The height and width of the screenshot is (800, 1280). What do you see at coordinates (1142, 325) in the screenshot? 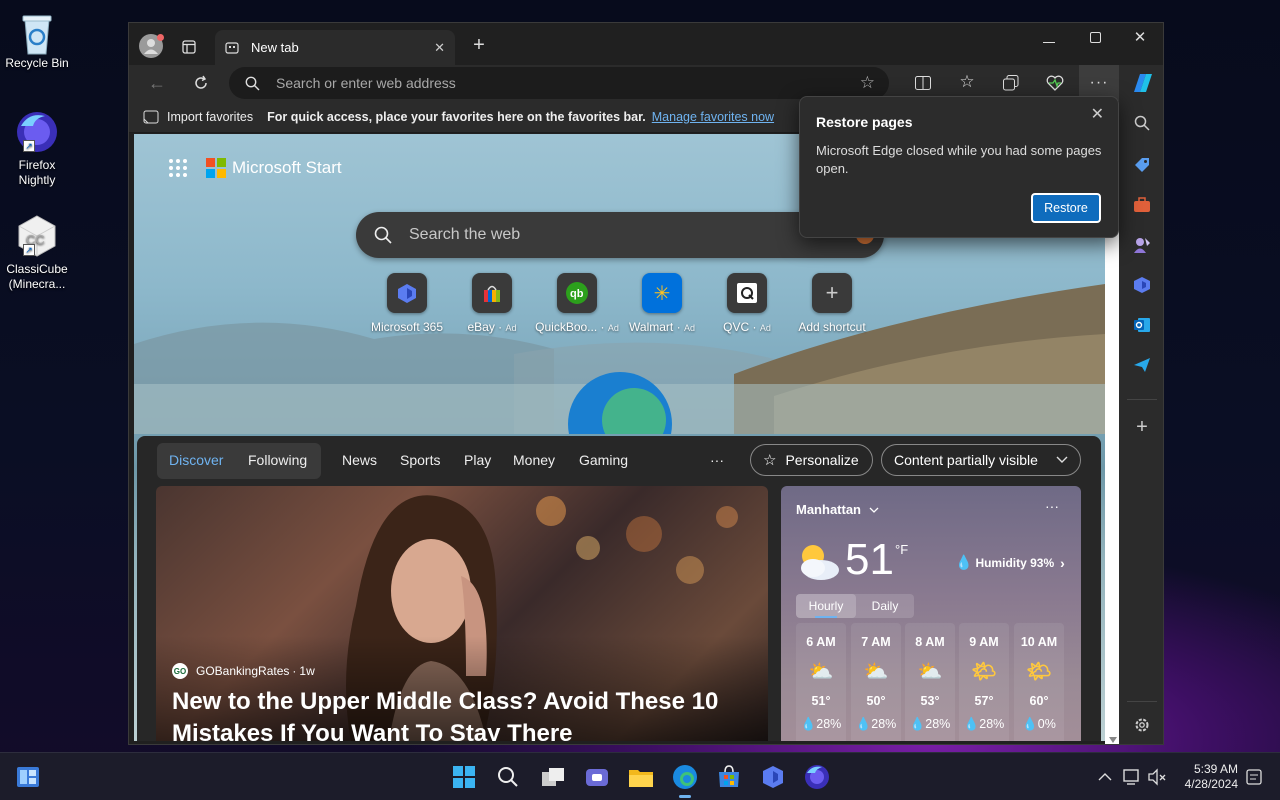
I see `outlook-icon` at bounding box center [1142, 325].